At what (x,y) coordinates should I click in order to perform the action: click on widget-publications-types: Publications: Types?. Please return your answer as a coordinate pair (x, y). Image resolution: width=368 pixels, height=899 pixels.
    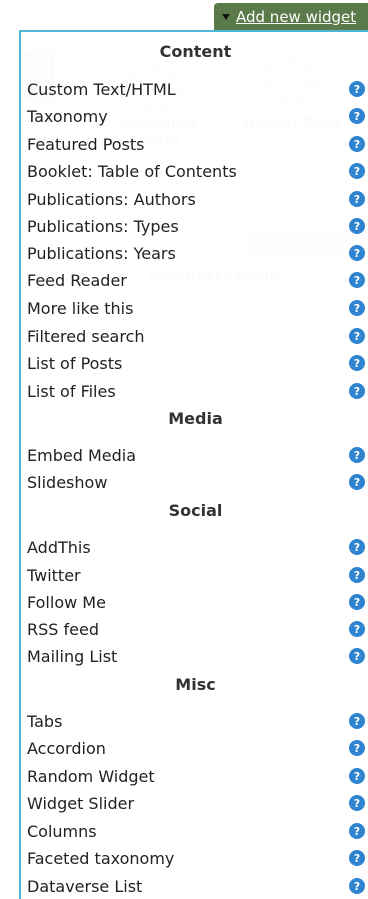
    Looking at the image, I should click on (196, 226).